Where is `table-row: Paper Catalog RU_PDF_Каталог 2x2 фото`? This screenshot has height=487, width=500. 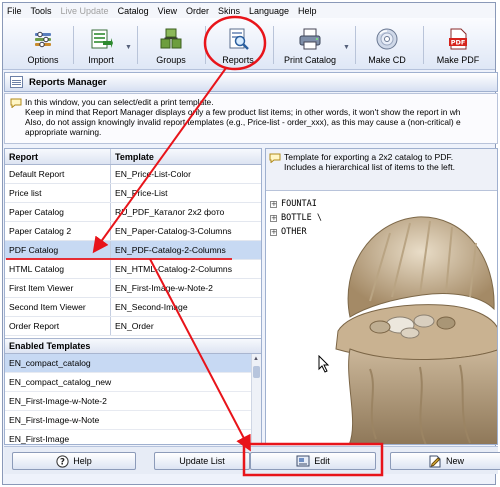
table-row: Paper Catalog RU_PDF_Каталог 2x2 фото is located at coordinates (133, 212).